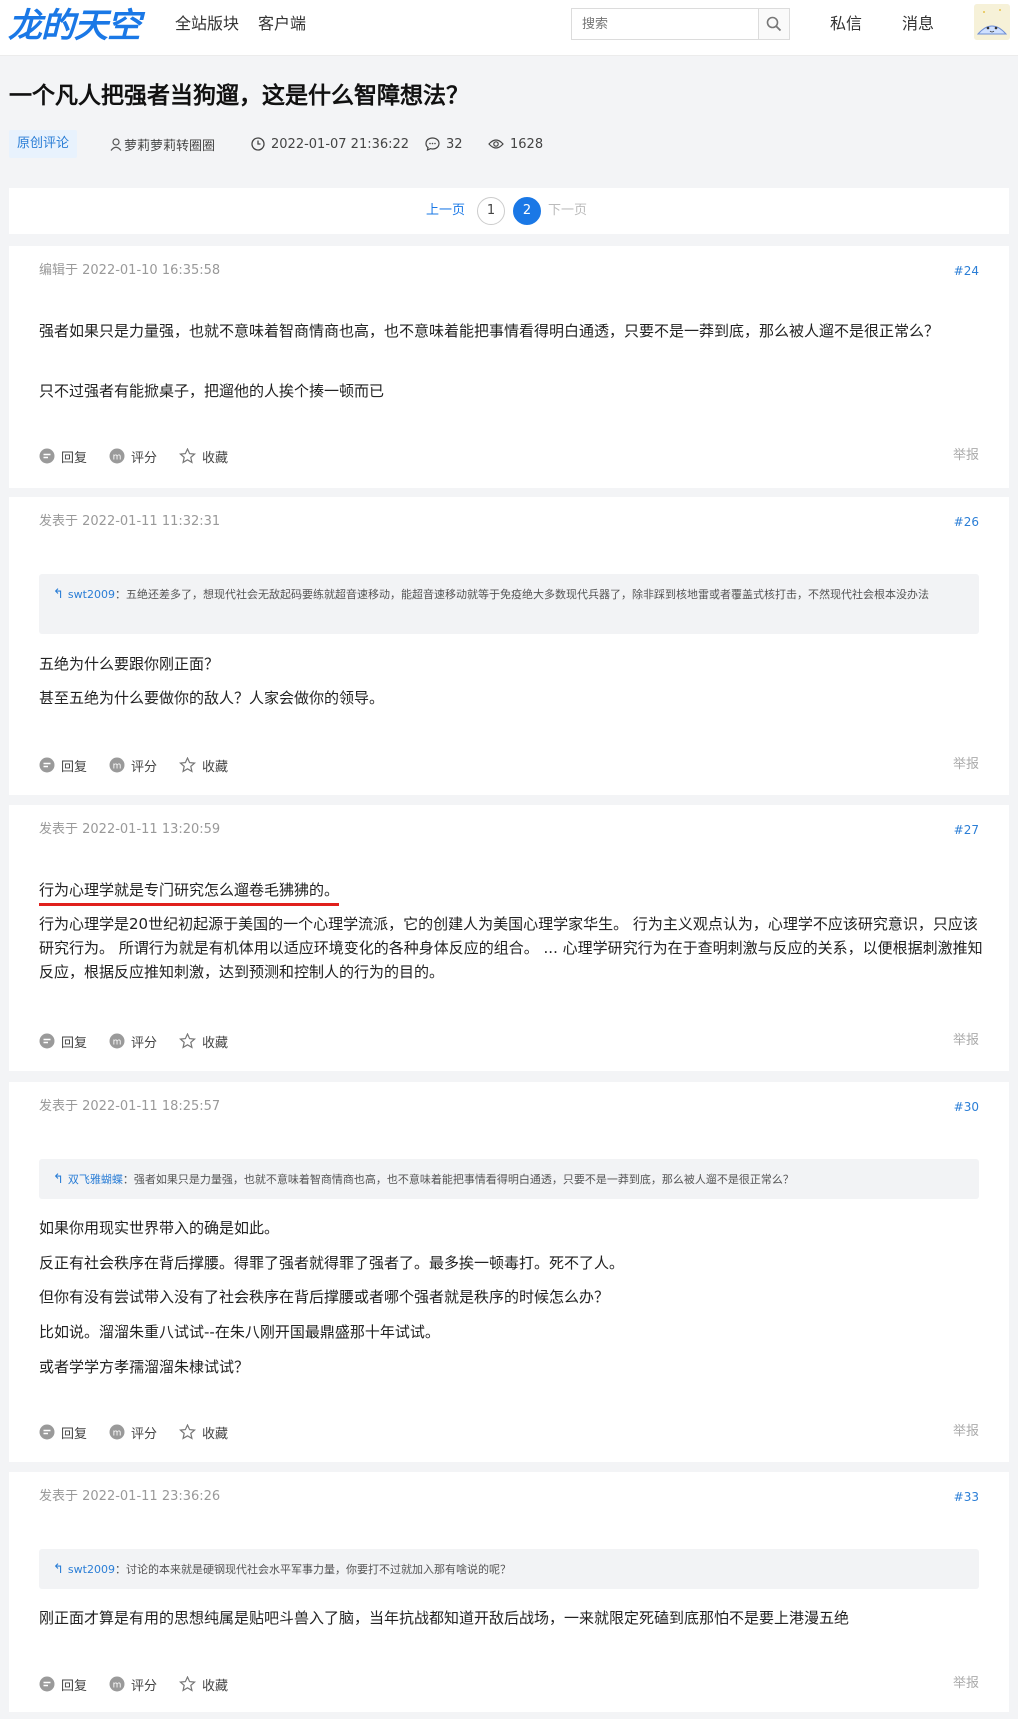 This screenshot has width=1018, height=1719. I want to click on author-meta: 萝莉萝莉转圈圈, so click(162, 144).